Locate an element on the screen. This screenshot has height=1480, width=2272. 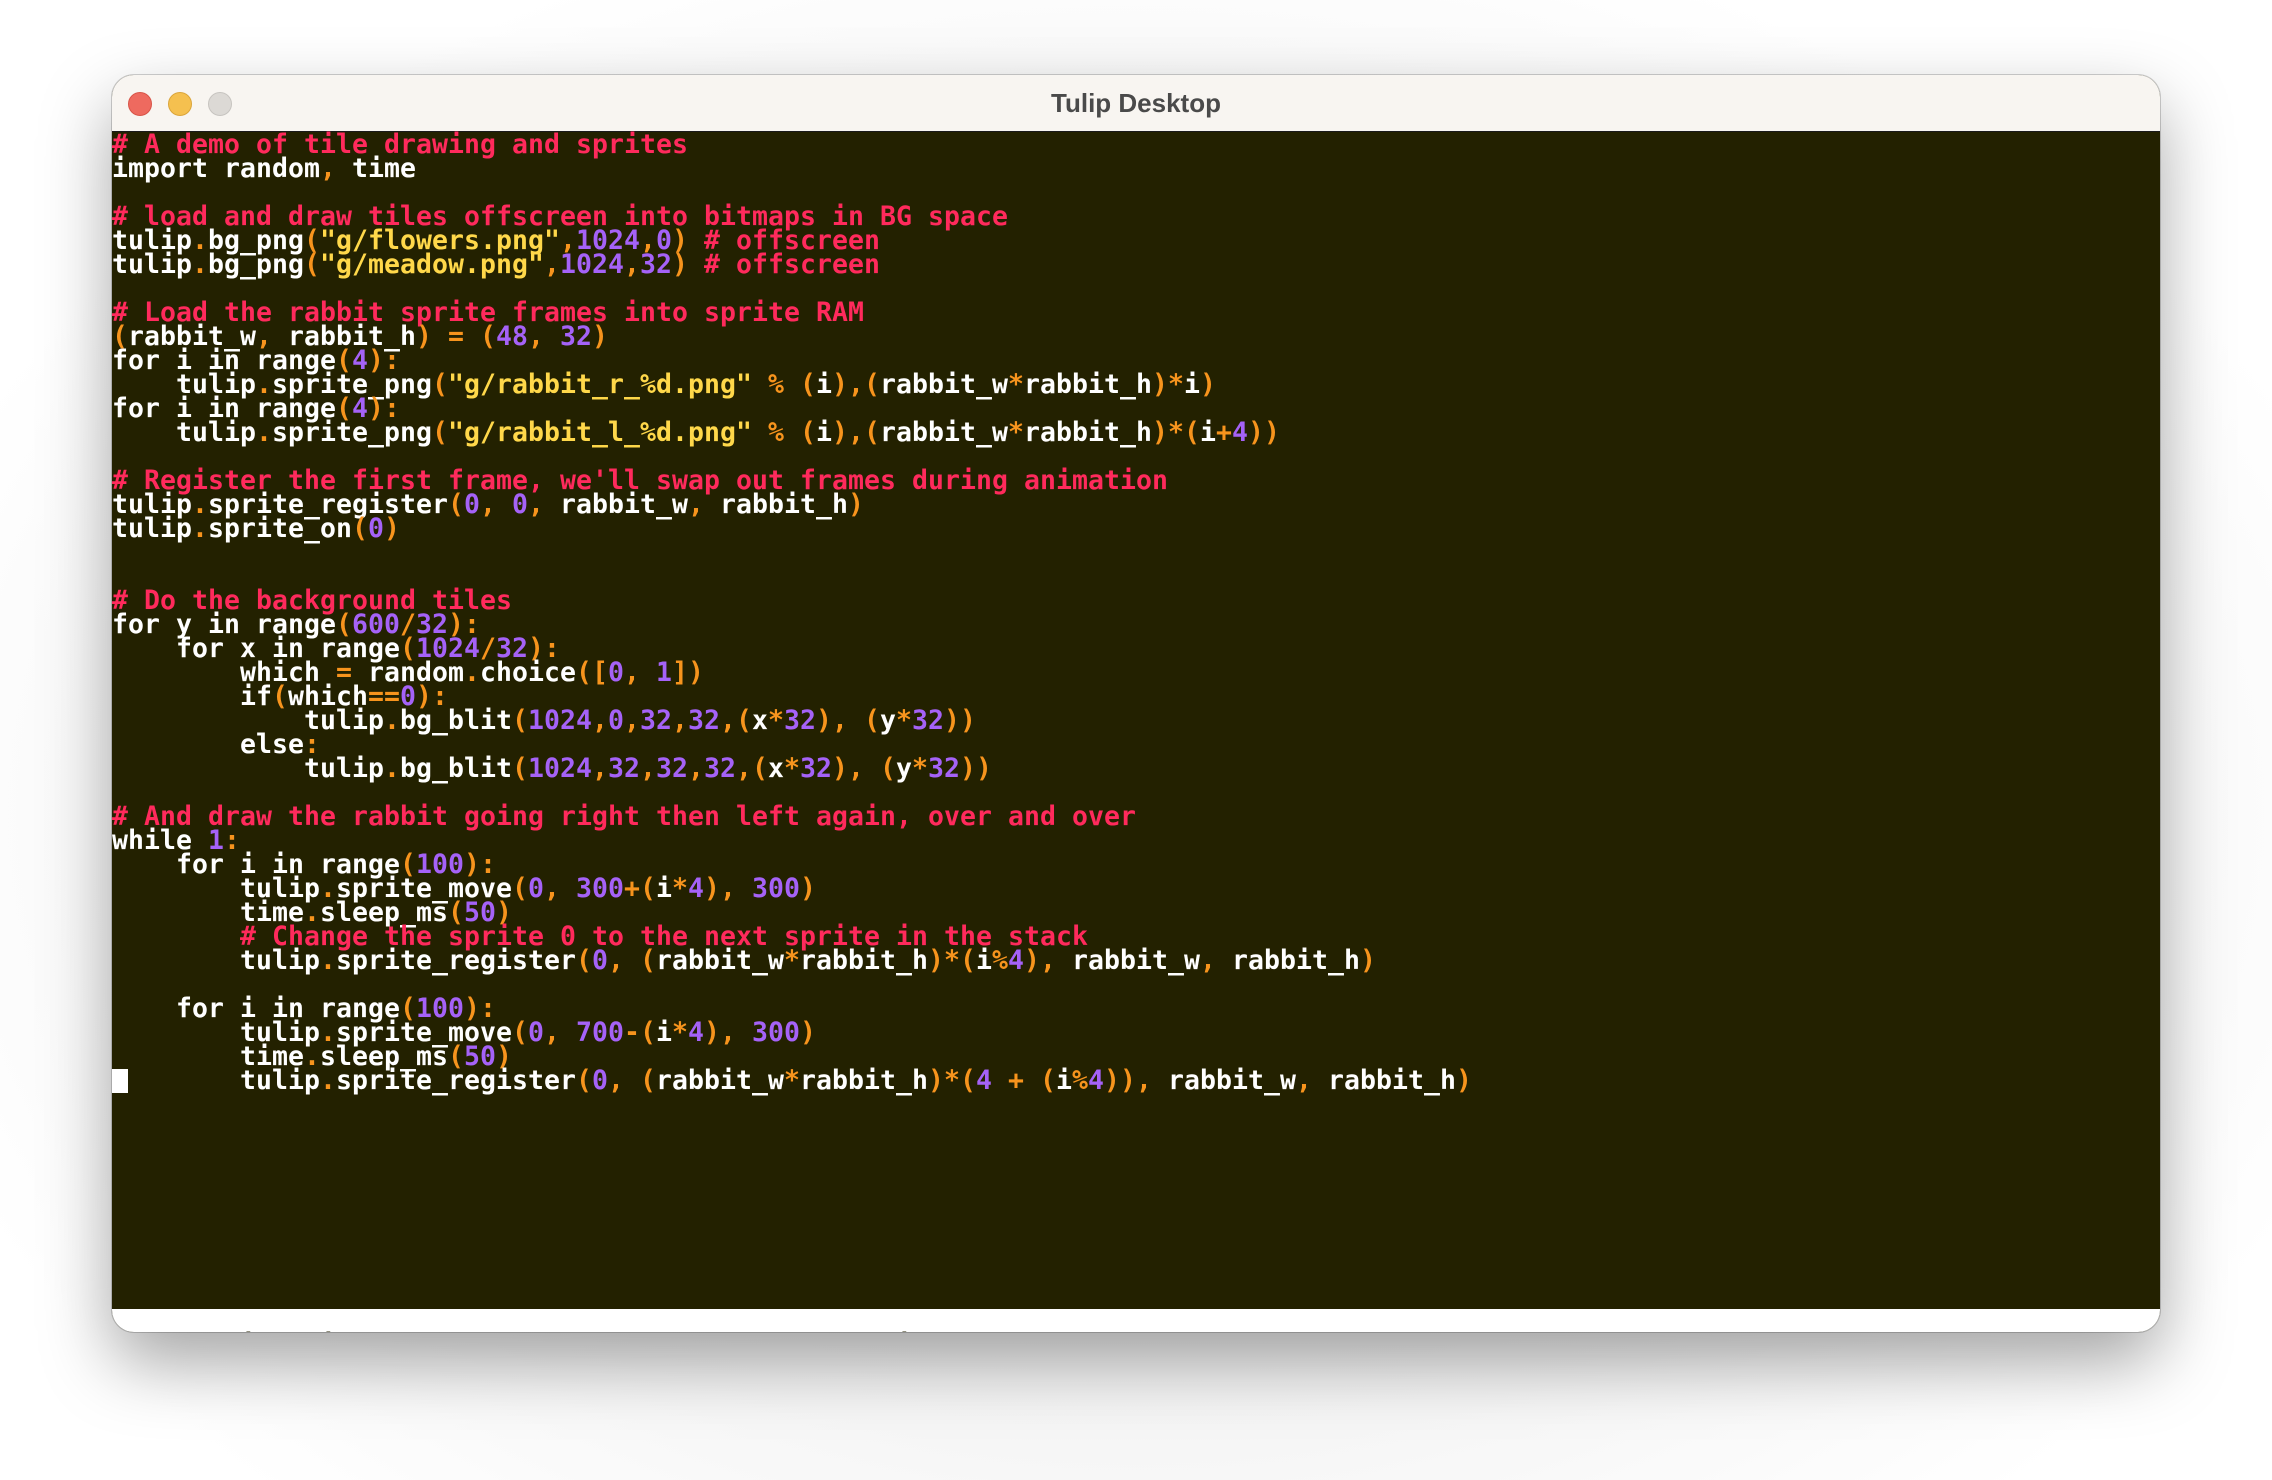
code-token-punct: ([ is located at coordinates (592, 672).